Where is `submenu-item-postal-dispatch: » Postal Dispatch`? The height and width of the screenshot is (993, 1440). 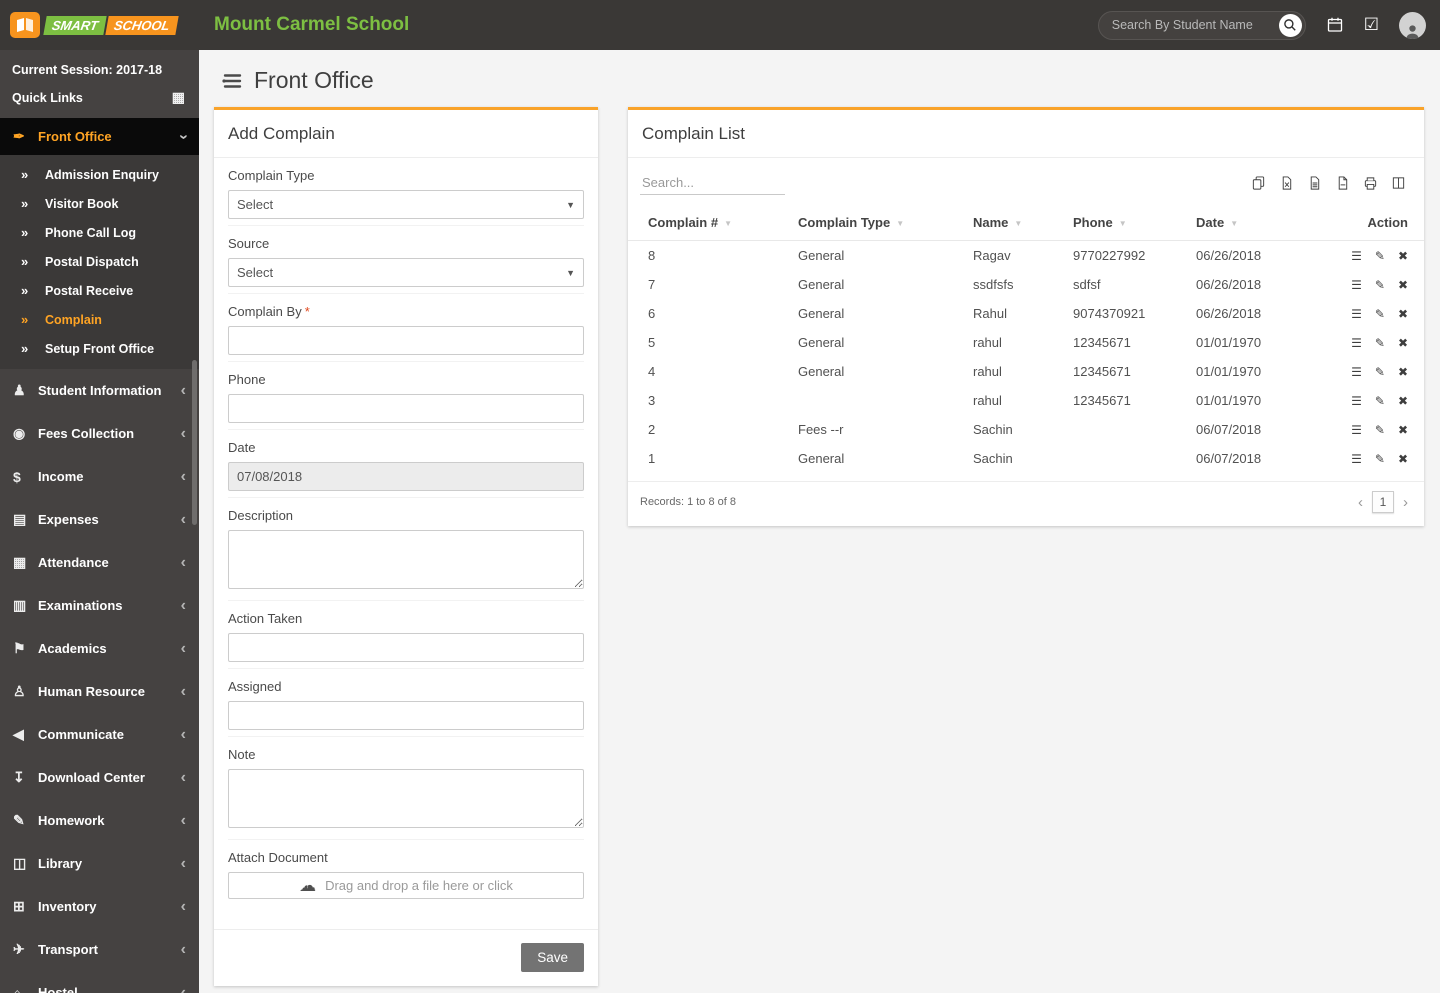
submenu-item-postal-dispatch: » Postal Dispatch is located at coordinates (99, 261).